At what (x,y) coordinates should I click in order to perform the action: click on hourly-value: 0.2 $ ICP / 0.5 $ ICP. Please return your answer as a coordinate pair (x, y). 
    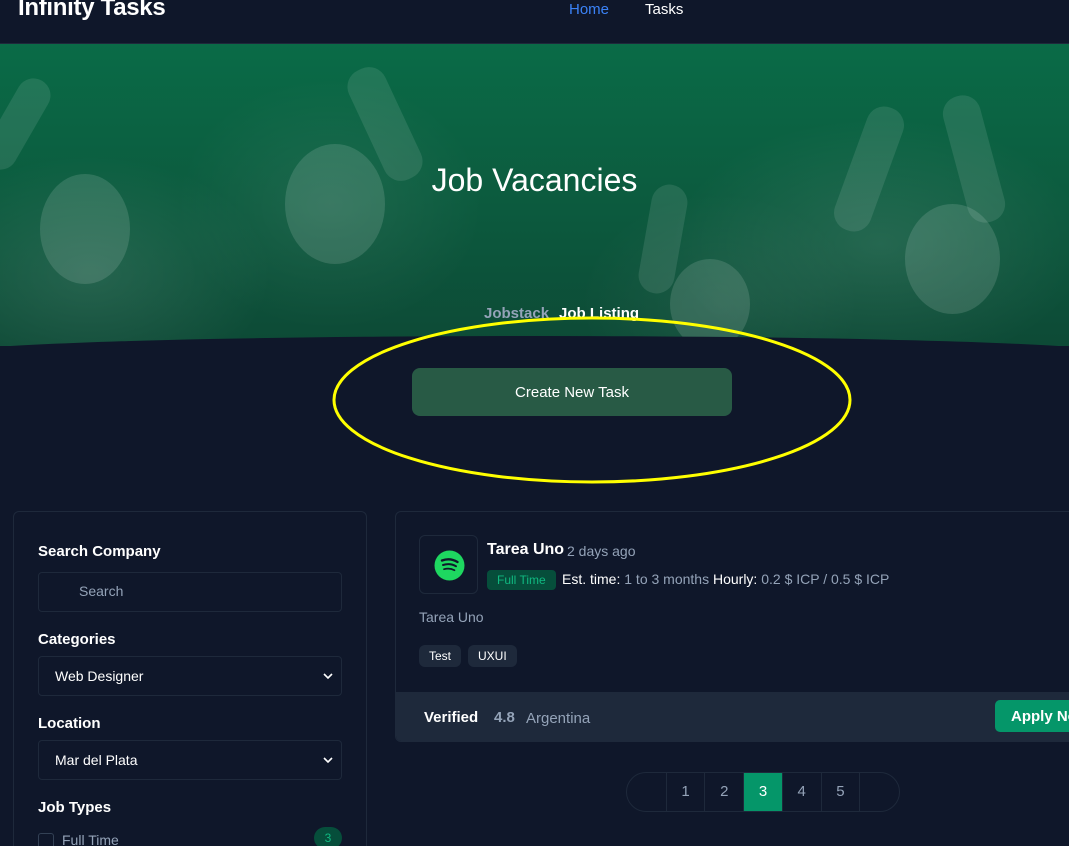
    Looking at the image, I should click on (825, 579).